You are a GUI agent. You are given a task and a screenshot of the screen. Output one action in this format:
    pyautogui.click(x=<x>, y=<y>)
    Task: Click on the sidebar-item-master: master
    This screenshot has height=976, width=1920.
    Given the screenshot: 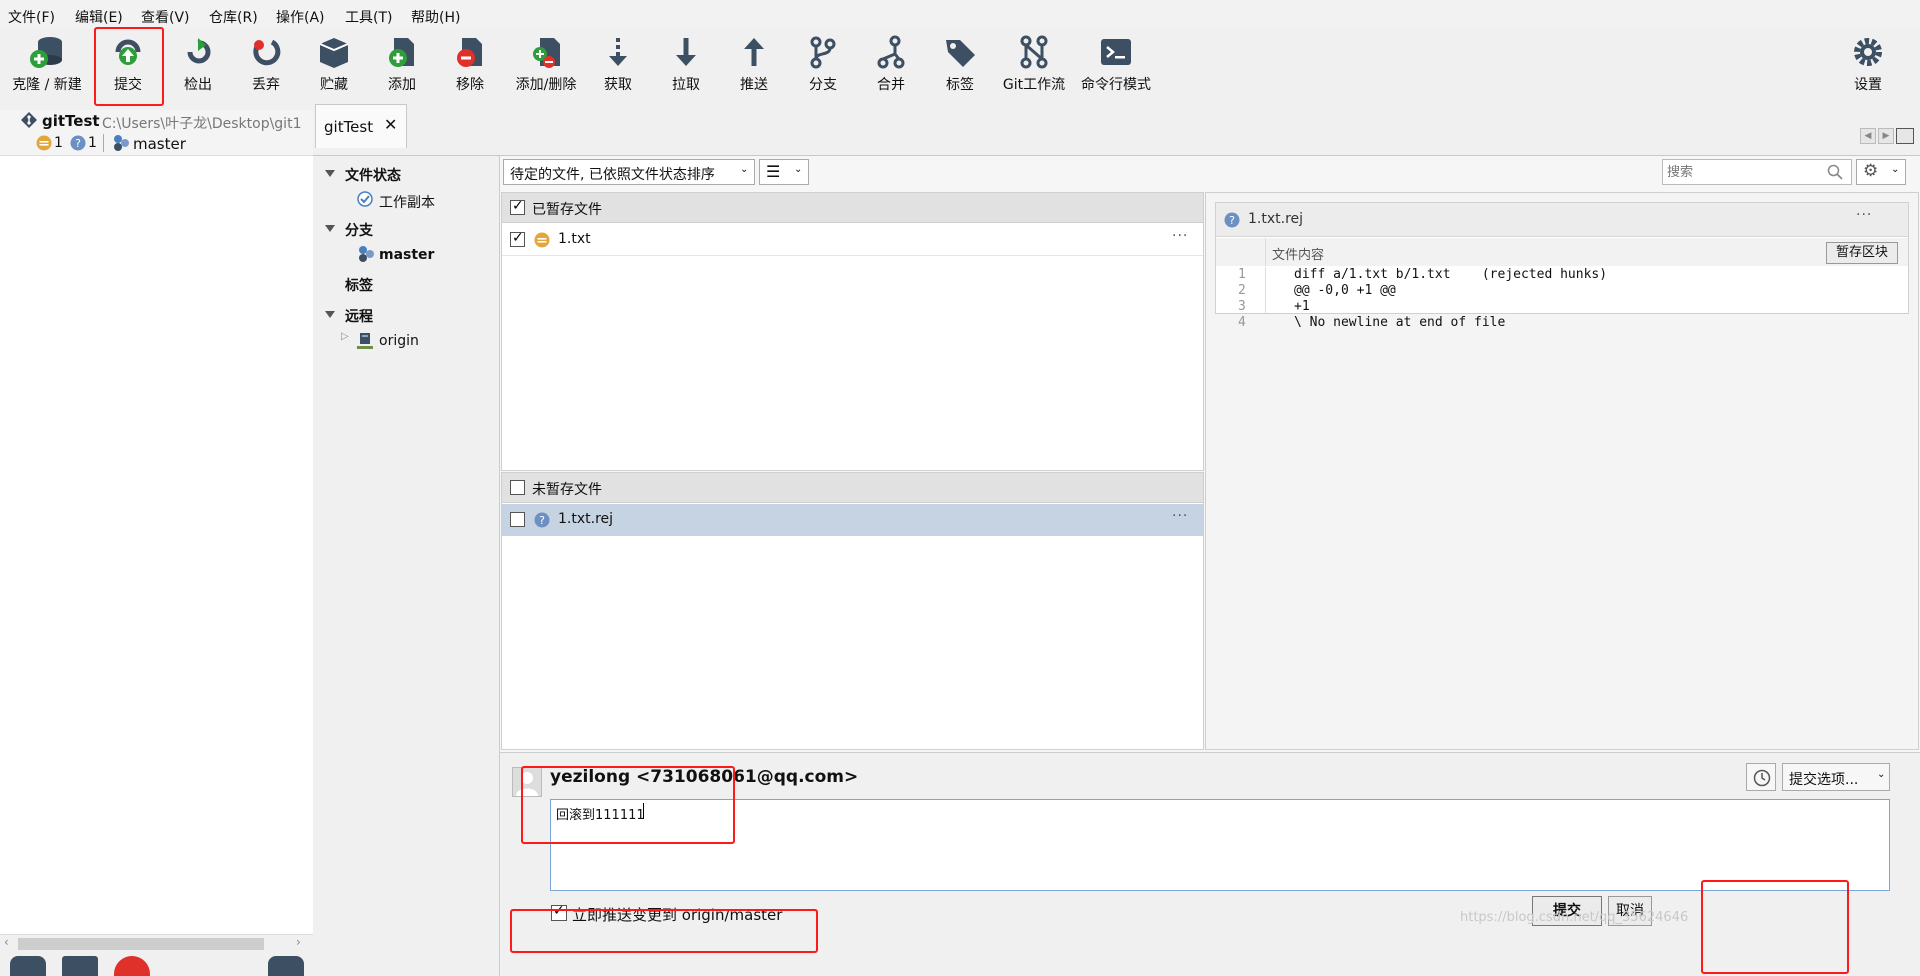 What is the action you would take?
    pyautogui.click(x=406, y=255)
    